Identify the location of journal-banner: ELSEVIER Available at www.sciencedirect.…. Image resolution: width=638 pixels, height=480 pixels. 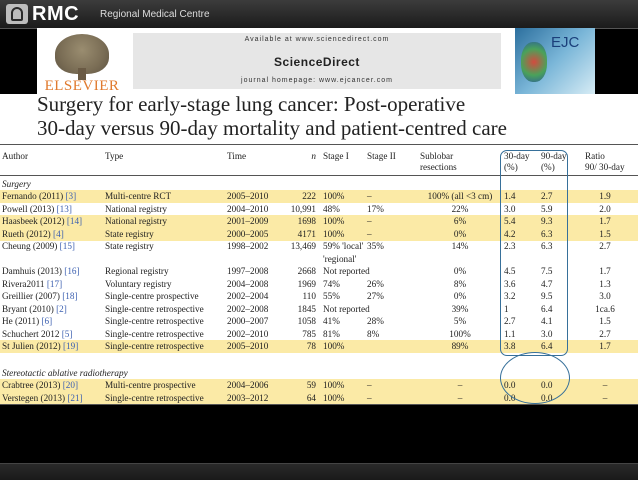
(316, 61).